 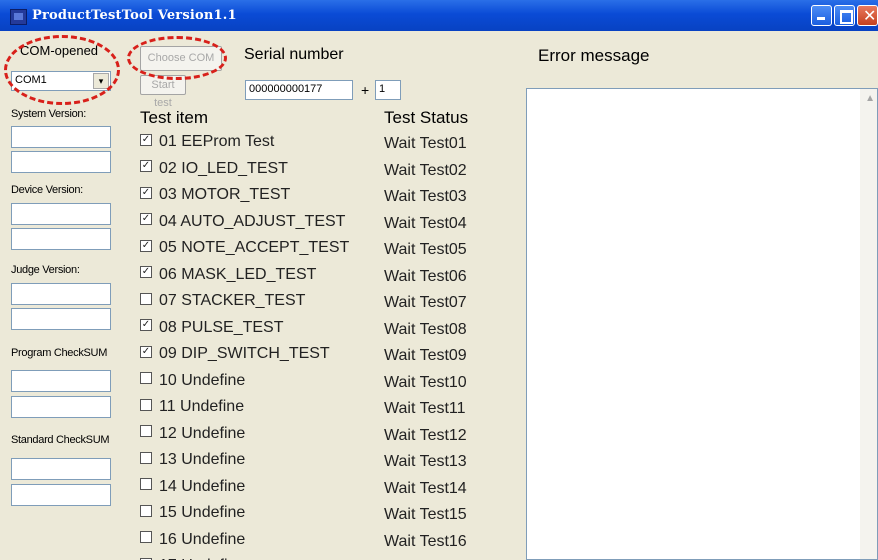 I want to click on test-status-label: Wait Test03, so click(x=425, y=196).